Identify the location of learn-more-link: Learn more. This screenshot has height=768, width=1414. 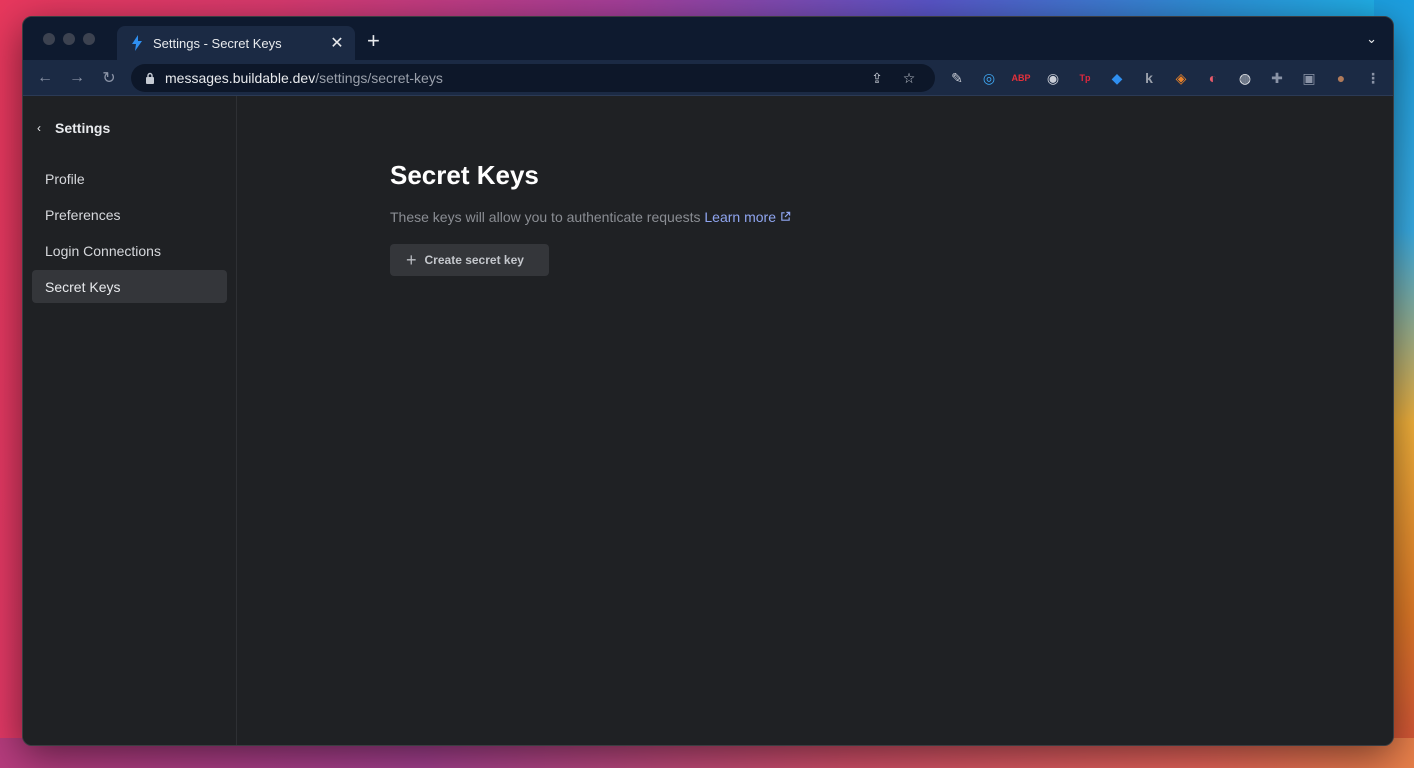
(740, 217).